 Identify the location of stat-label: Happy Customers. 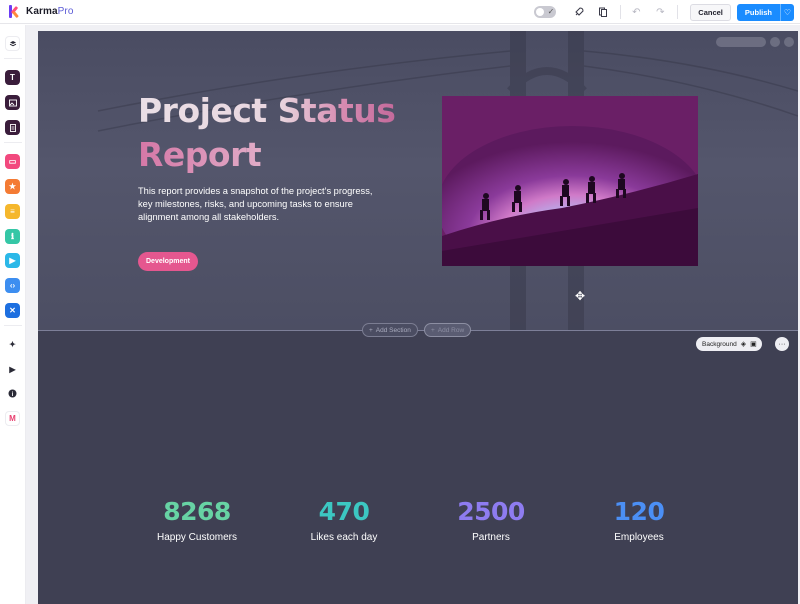
(197, 537).